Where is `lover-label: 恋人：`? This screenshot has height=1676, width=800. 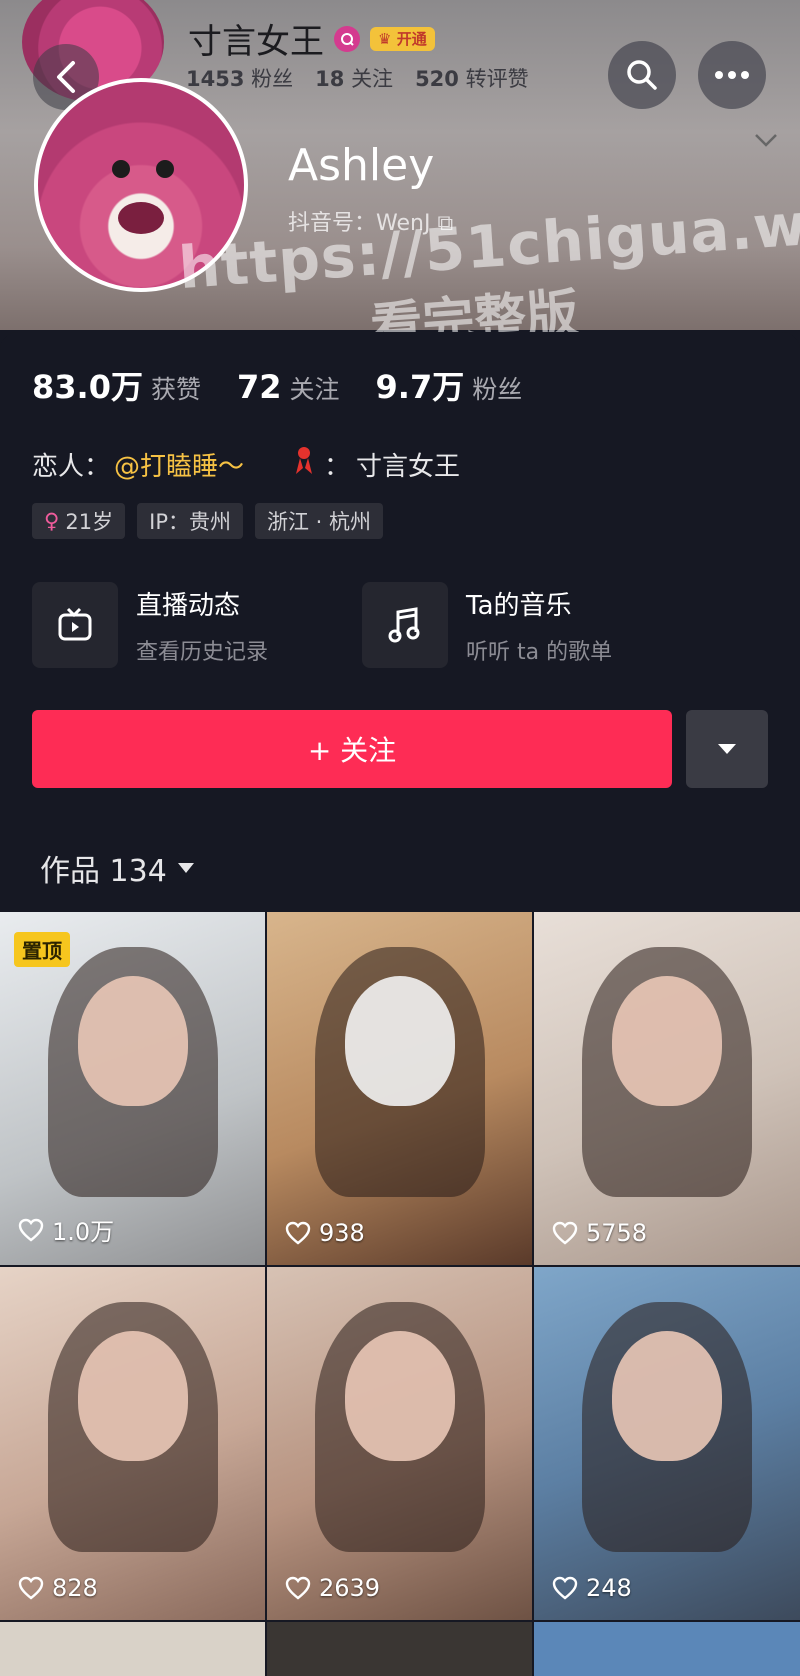 lover-label: 恋人： is located at coordinates (71, 467).